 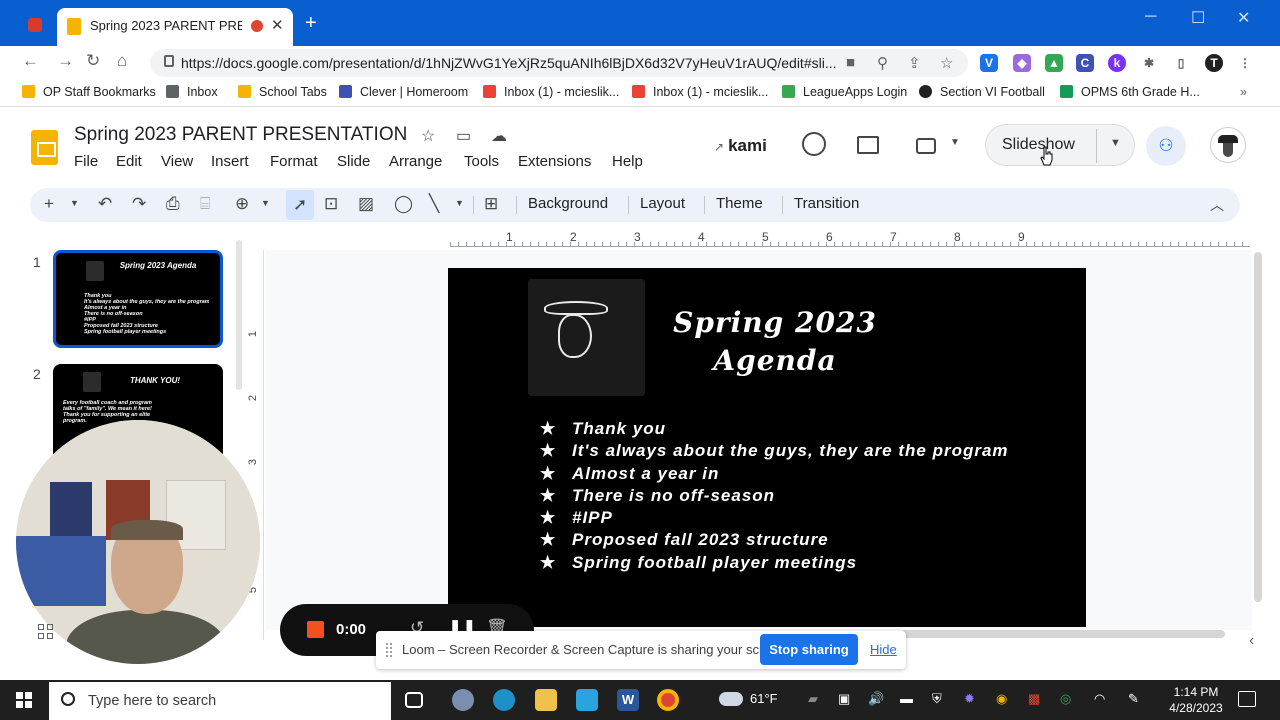 I want to click on text-box-icon: ⊡, so click(x=331, y=204).